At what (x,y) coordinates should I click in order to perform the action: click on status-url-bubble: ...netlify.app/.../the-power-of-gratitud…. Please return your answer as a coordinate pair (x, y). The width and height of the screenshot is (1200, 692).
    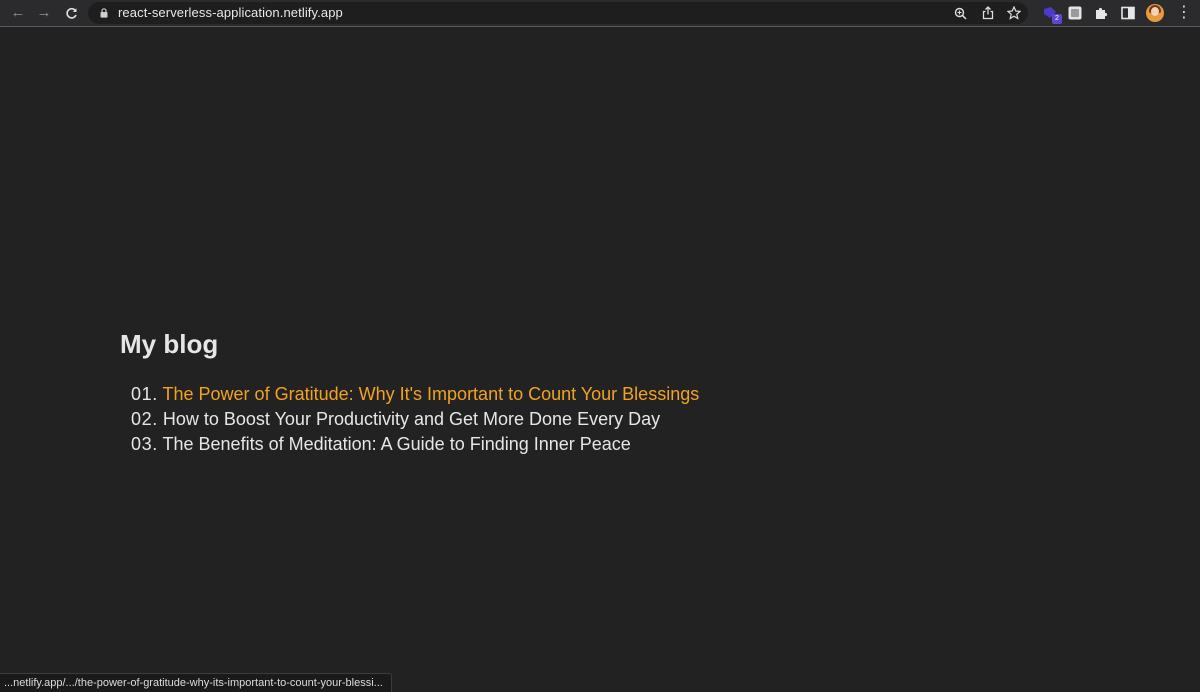
    Looking at the image, I should click on (196, 682).